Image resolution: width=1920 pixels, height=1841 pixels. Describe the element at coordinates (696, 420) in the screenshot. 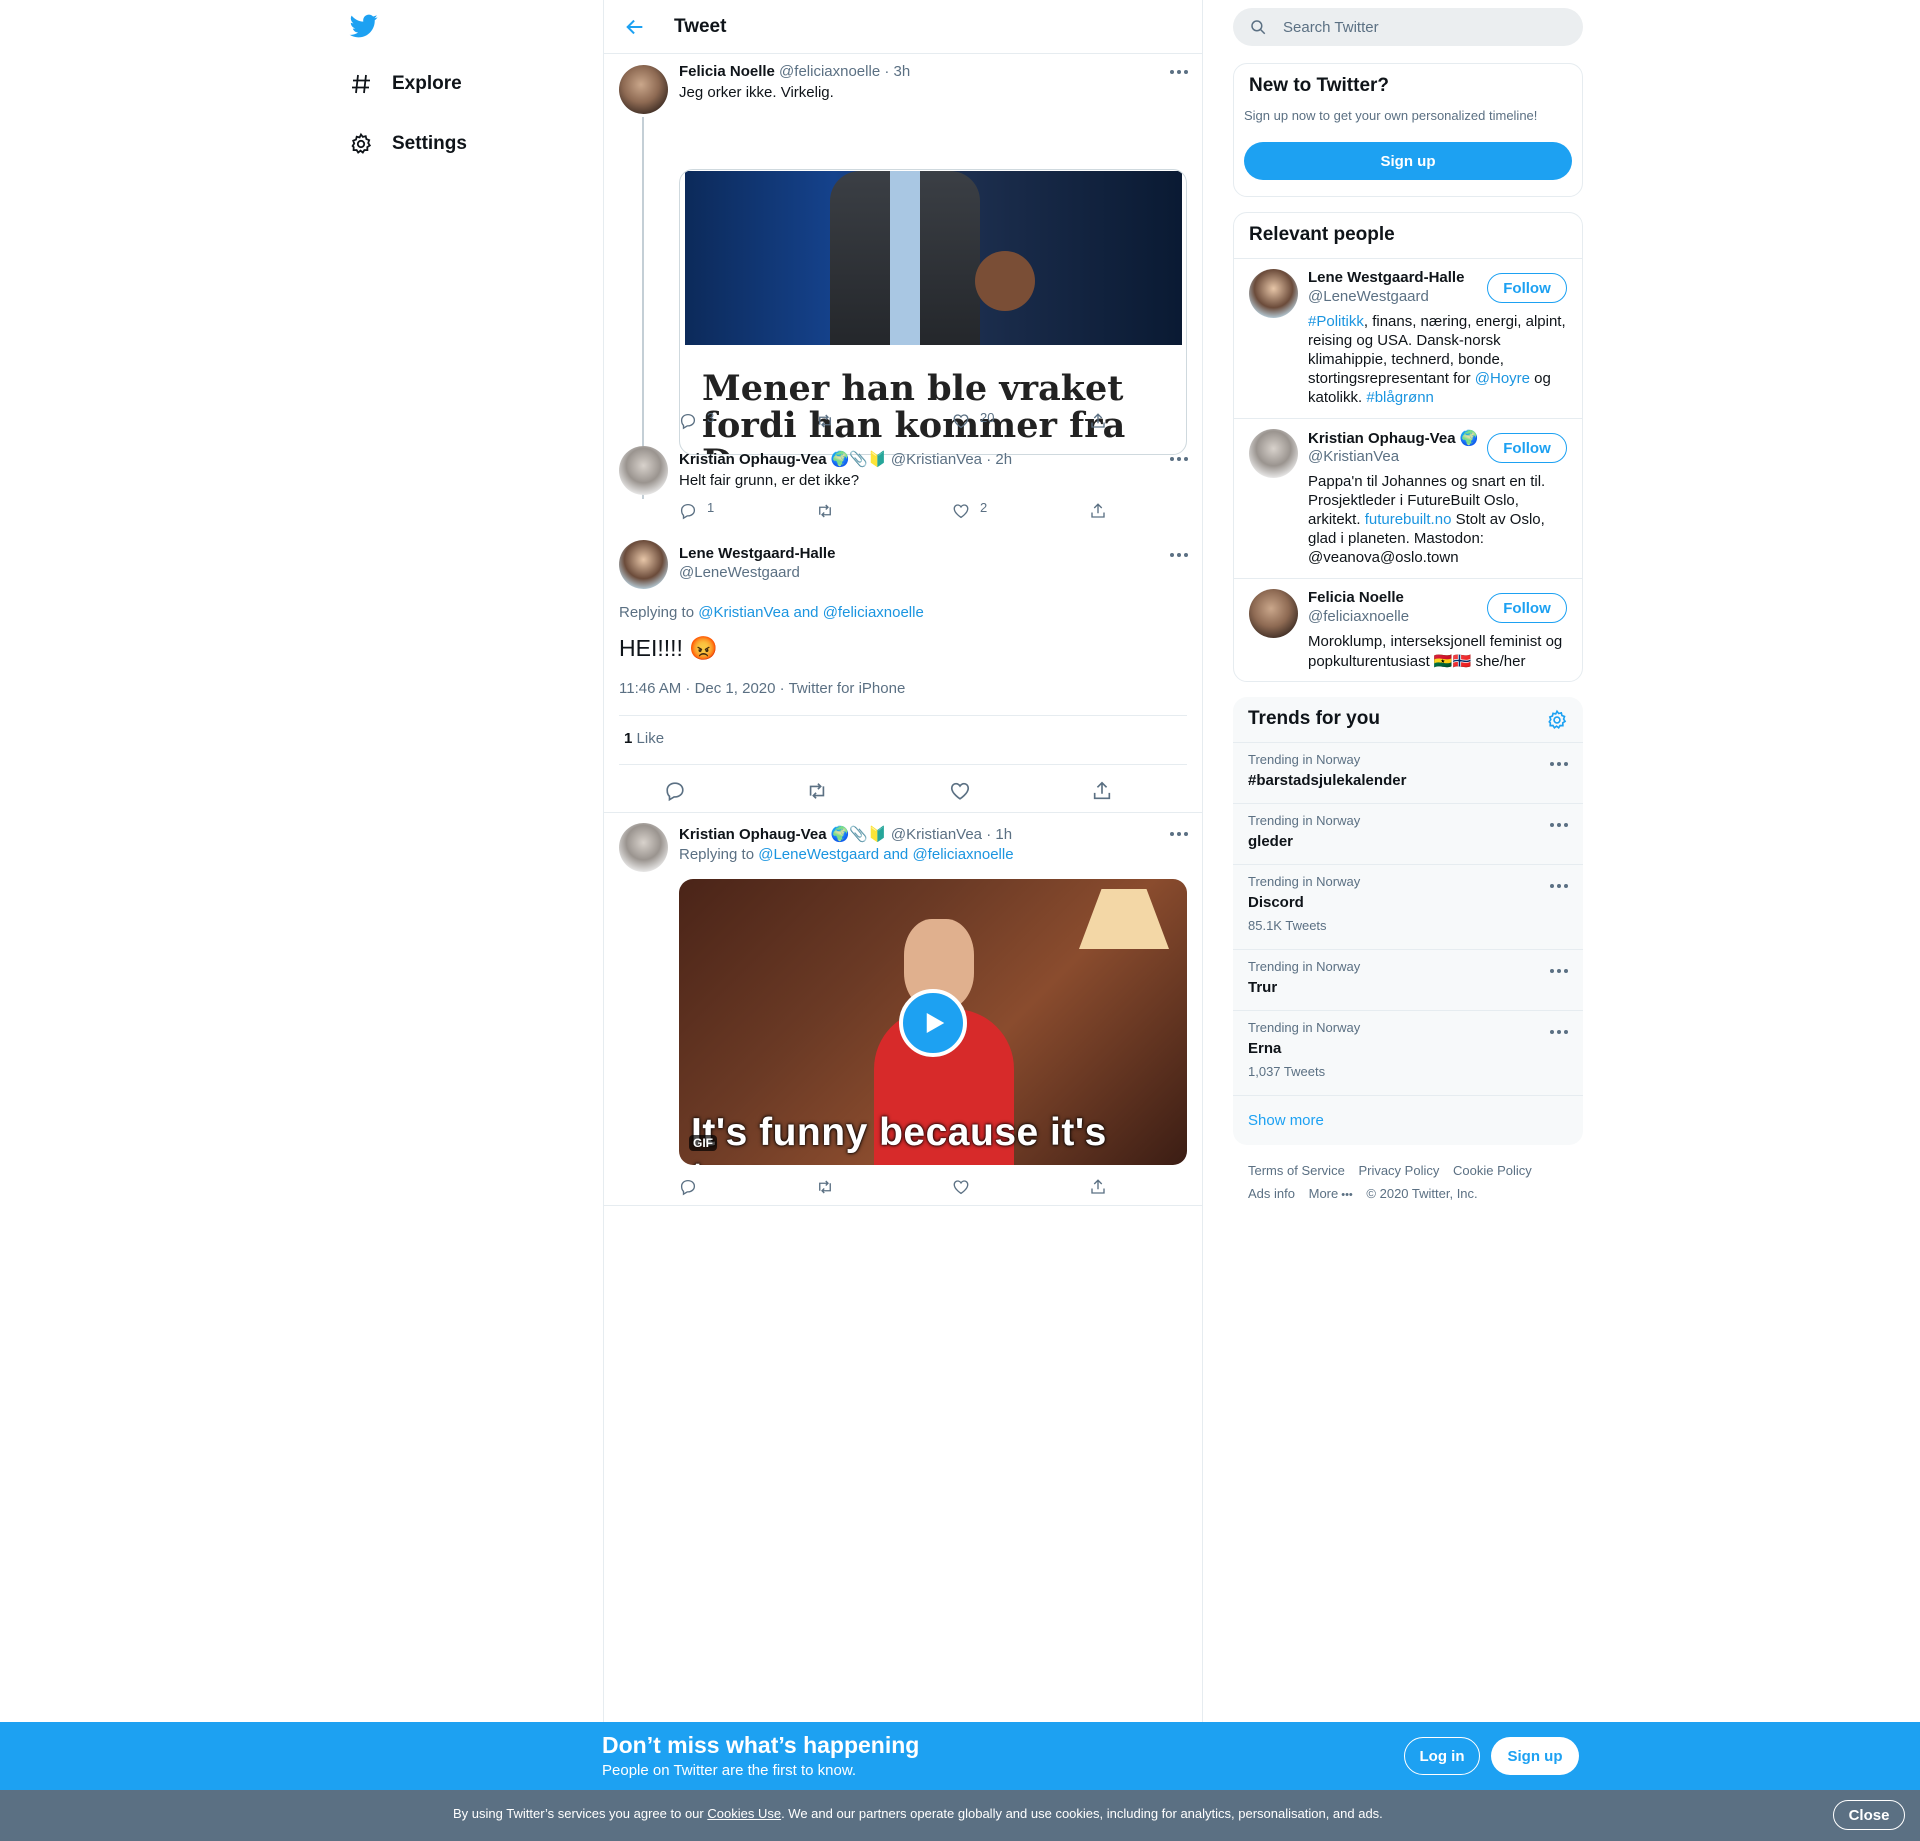

I see `reply-button: 3` at that location.